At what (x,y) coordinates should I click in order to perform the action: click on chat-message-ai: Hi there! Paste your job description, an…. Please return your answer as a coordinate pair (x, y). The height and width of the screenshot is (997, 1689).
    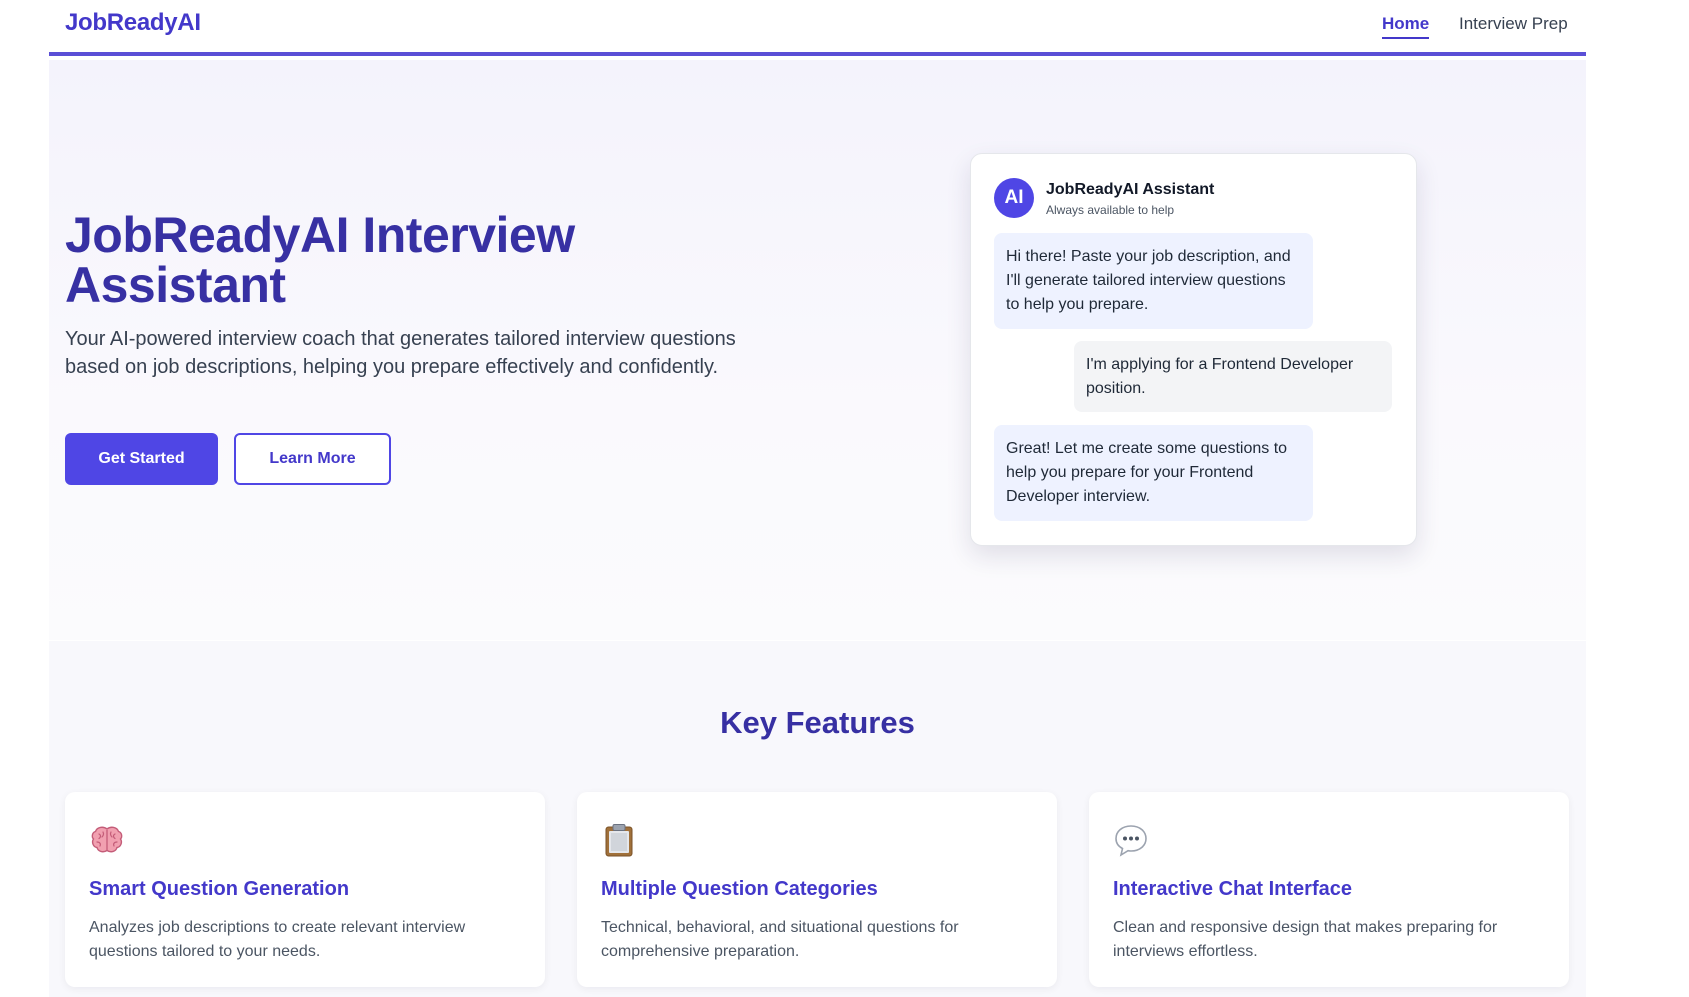
    Looking at the image, I should click on (1153, 281).